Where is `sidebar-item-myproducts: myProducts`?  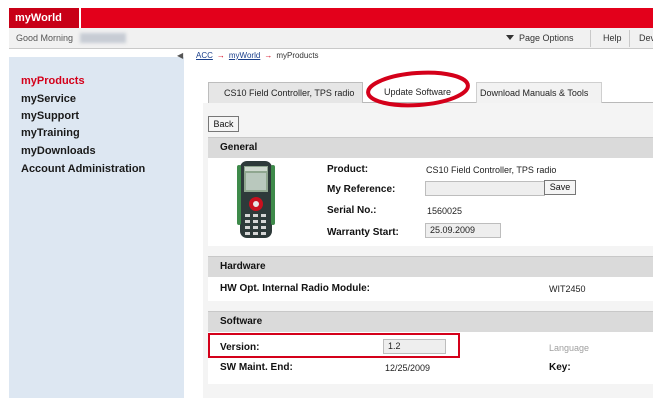 sidebar-item-myproducts: myProducts is located at coordinates (53, 81).